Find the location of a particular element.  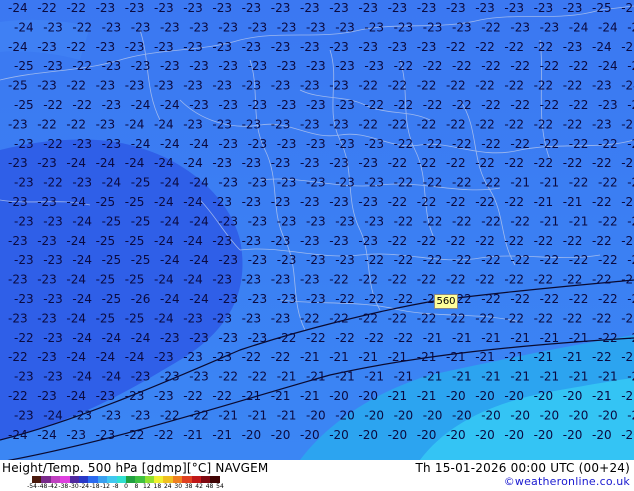

product-name: Height/Temp. 500 hPa is located at coordinates (70, 468).